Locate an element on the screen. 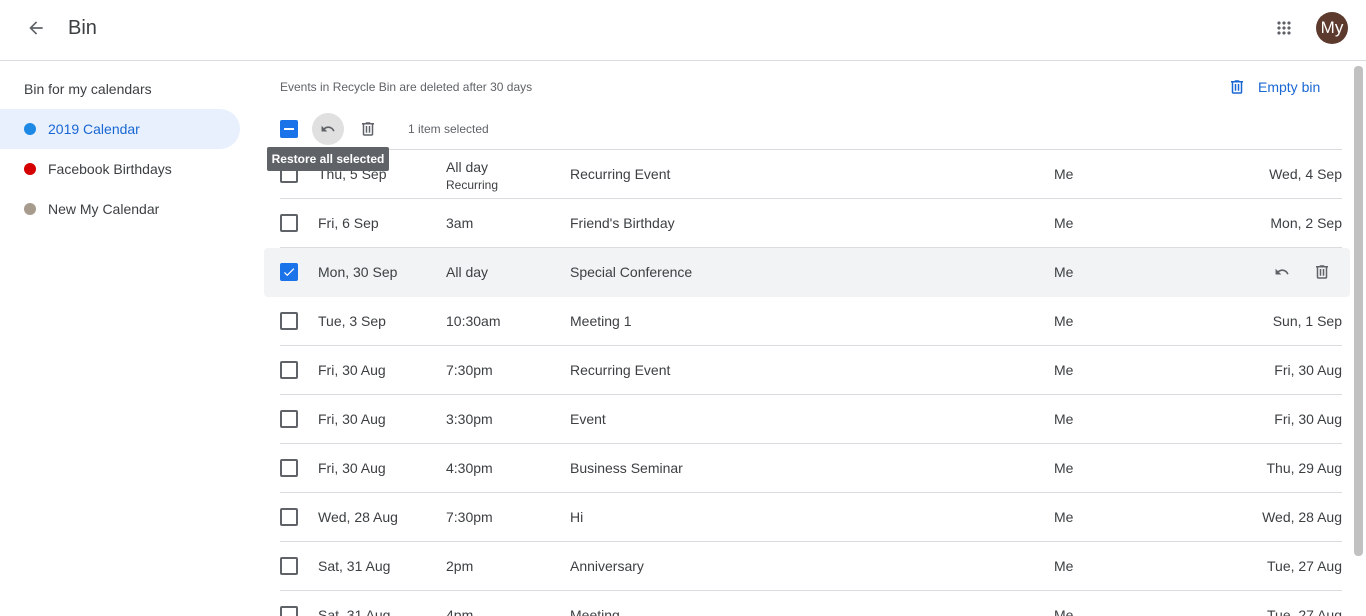 The height and width of the screenshot is (616, 1366). delete-event-button is located at coordinates (1322, 272).